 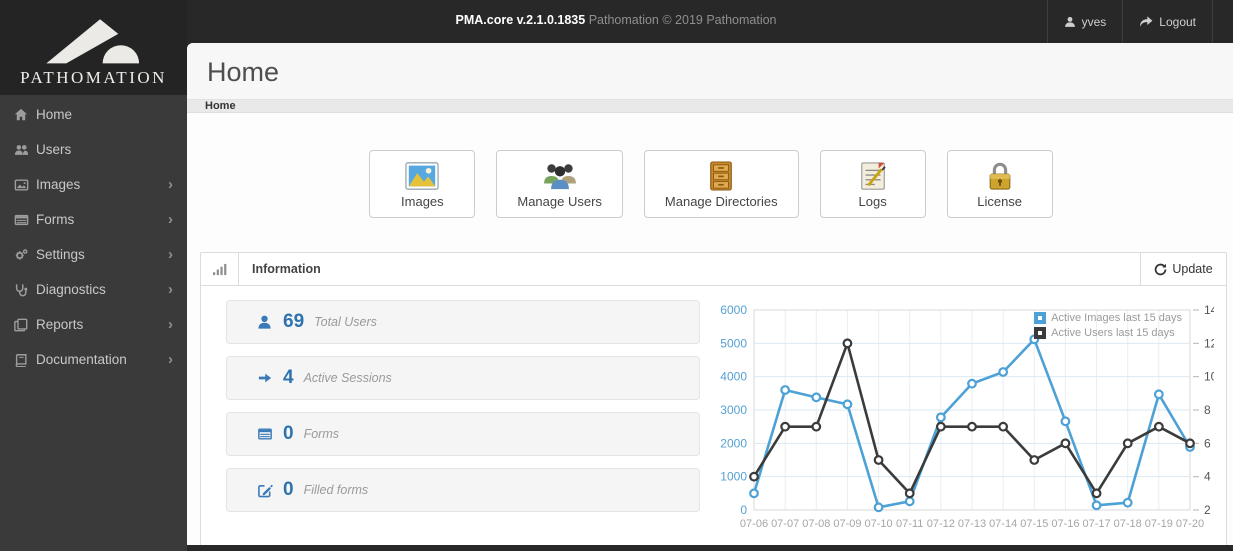 What do you see at coordinates (1209, 343) in the screenshot?
I see `svg-text: 12` at bounding box center [1209, 343].